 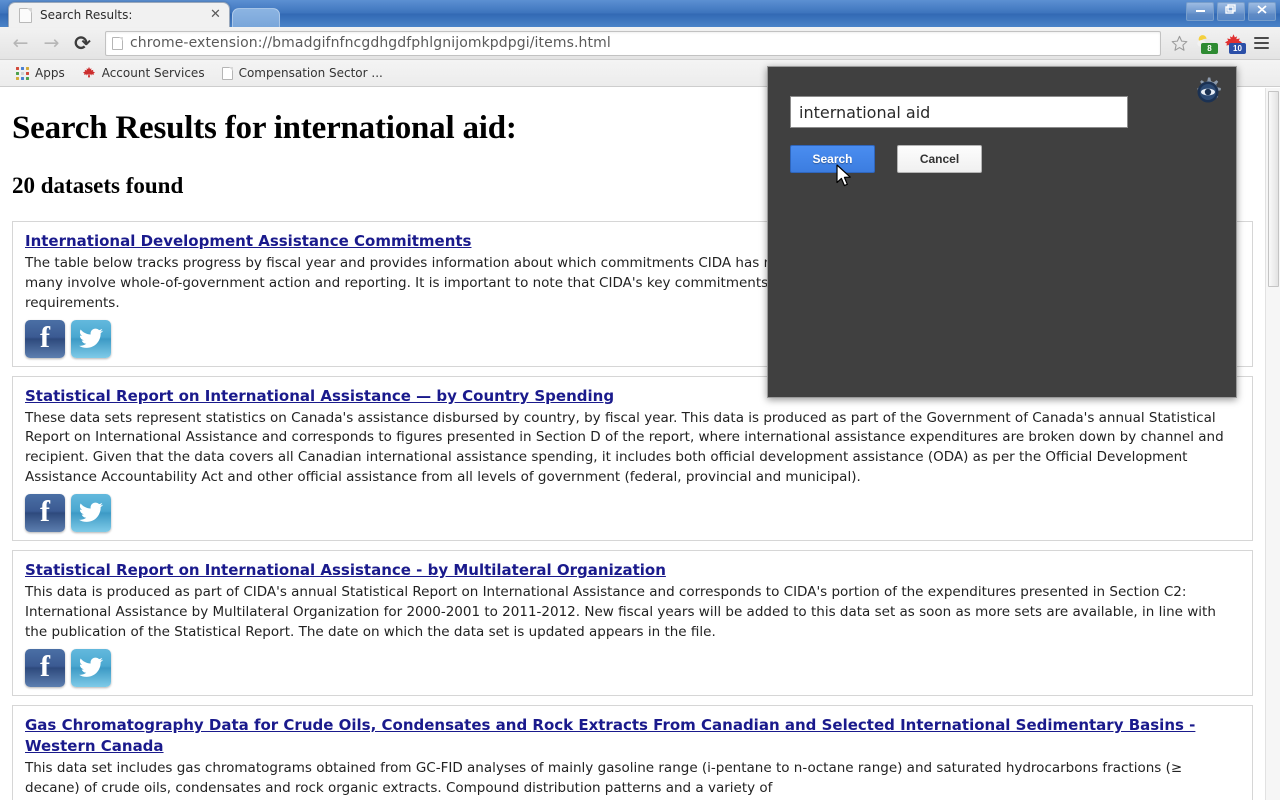 What do you see at coordinates (1261, 43) in the screenshot?
I see `hamburger-menu-icon` at bounding box center [1261, 43].